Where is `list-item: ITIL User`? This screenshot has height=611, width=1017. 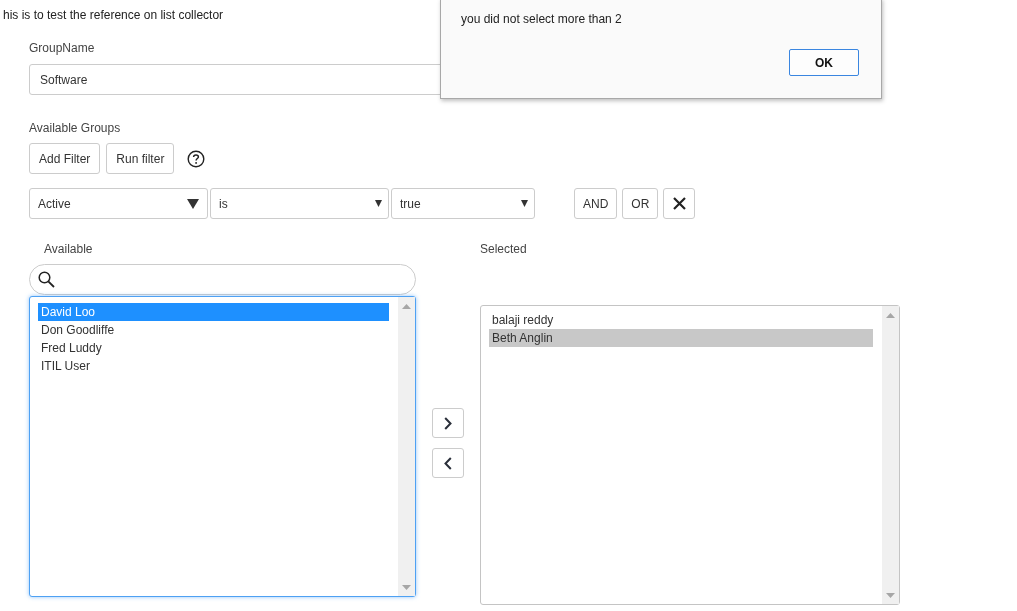
list-item: ITIL User is located at coordinates (213, 366).